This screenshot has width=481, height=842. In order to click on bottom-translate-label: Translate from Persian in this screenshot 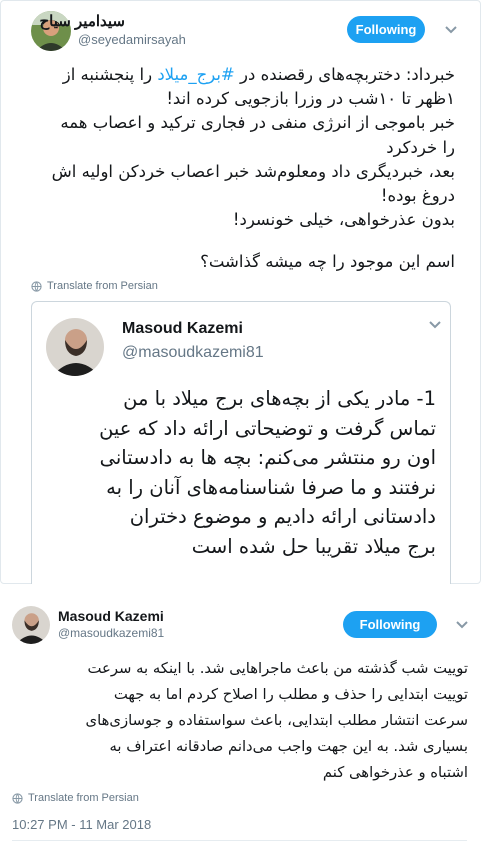, I will do `click(83, 798)`.